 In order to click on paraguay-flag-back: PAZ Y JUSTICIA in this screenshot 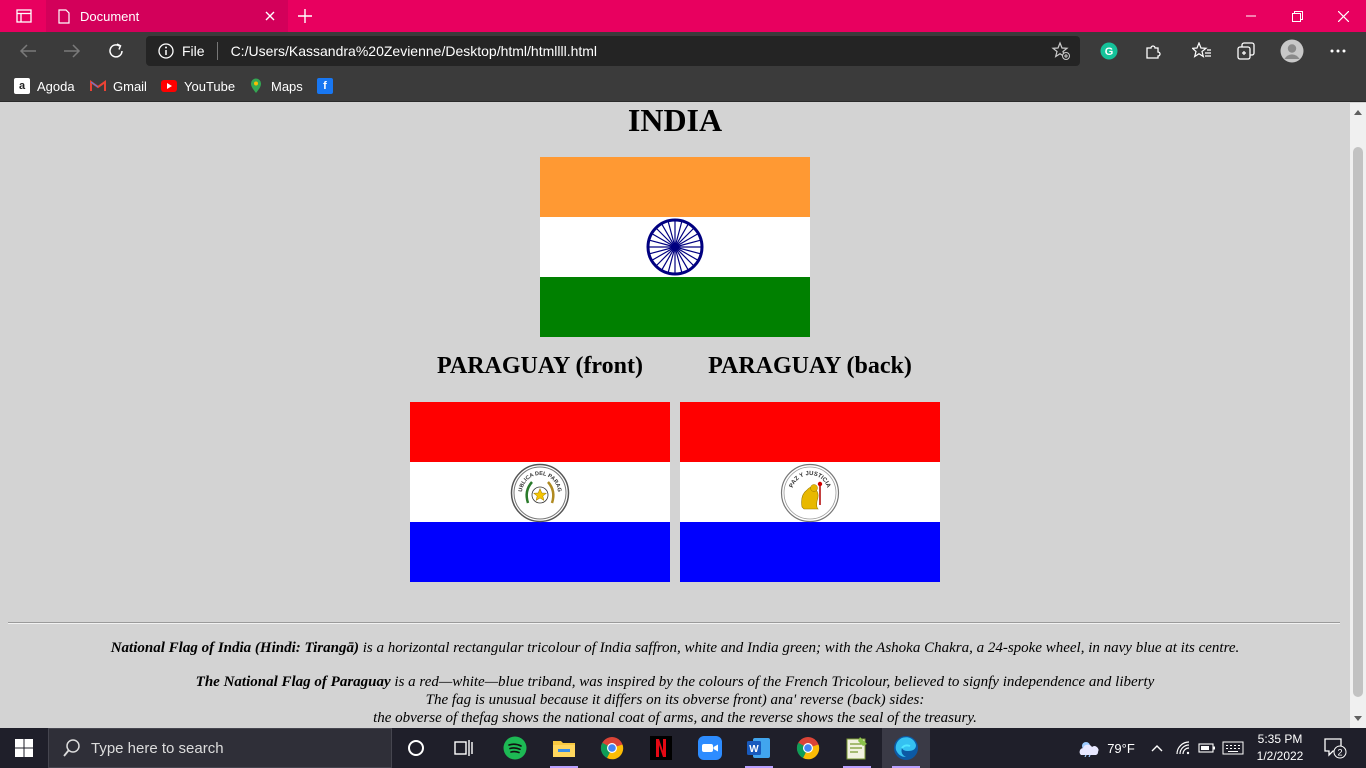, I will do `click(810, 492)`.